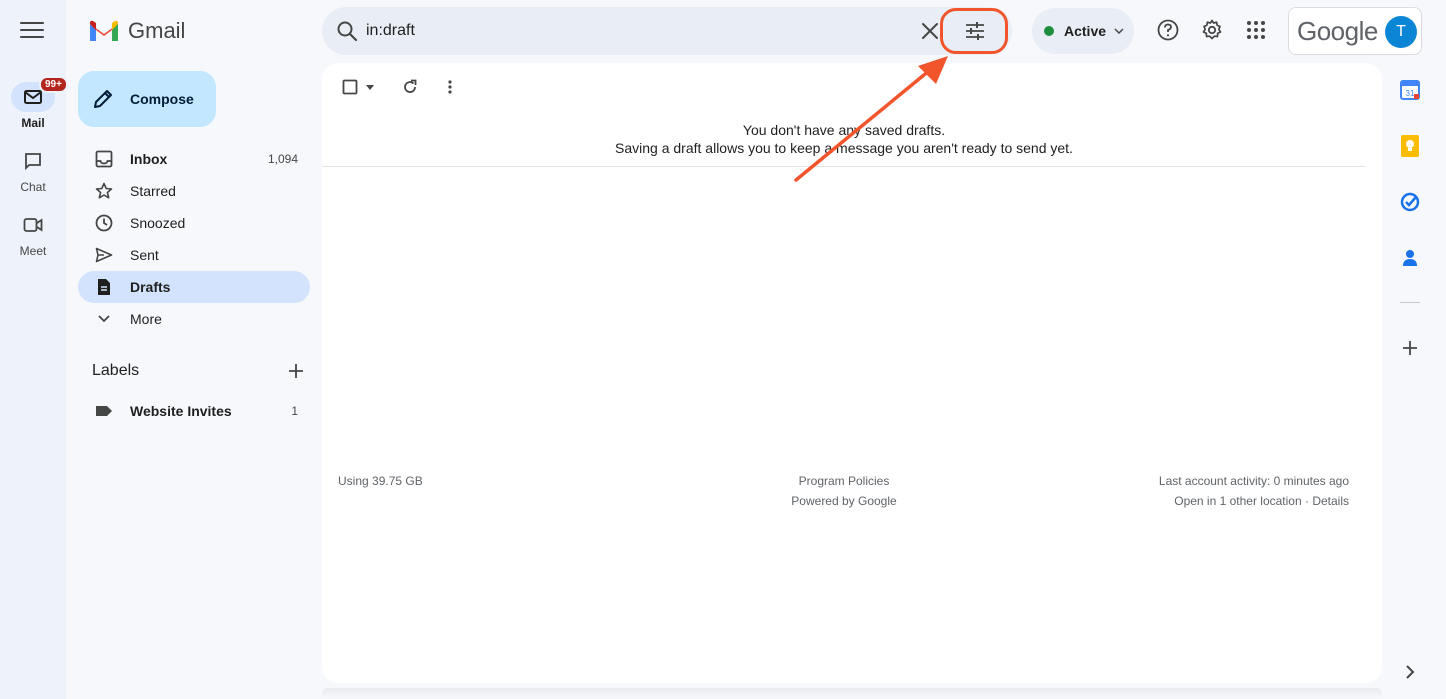 This screenshot has width=1446, height=699. What do you see at coordinates (104, 255) in the screenshot?
I see `send-icon` at bounding box center [104, 255].